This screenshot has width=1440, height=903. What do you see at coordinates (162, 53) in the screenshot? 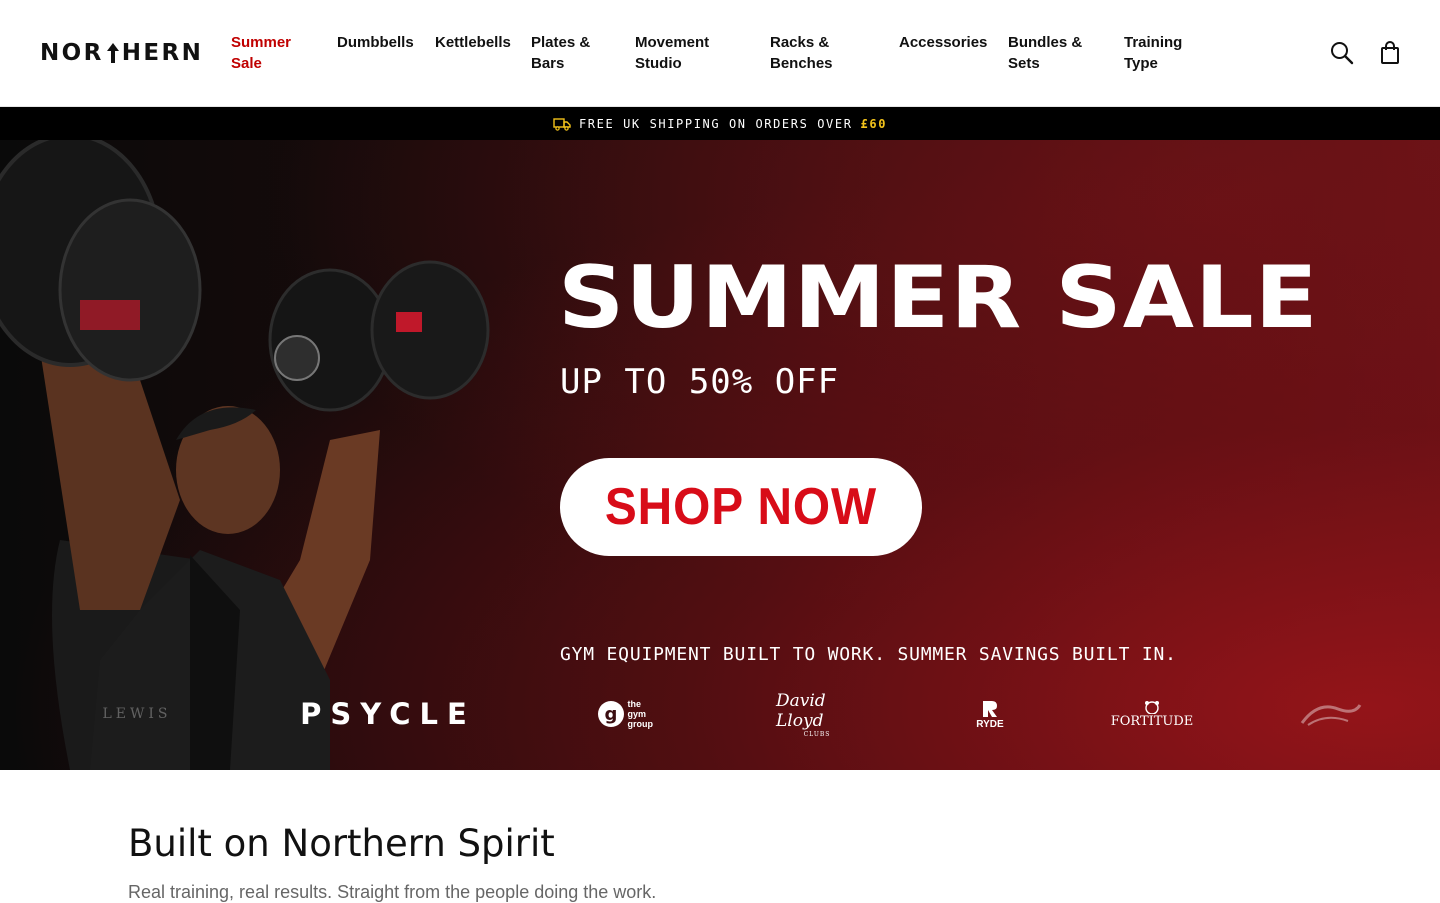
I see `logo-text-right: HERN` at bounding box center [162, 53].